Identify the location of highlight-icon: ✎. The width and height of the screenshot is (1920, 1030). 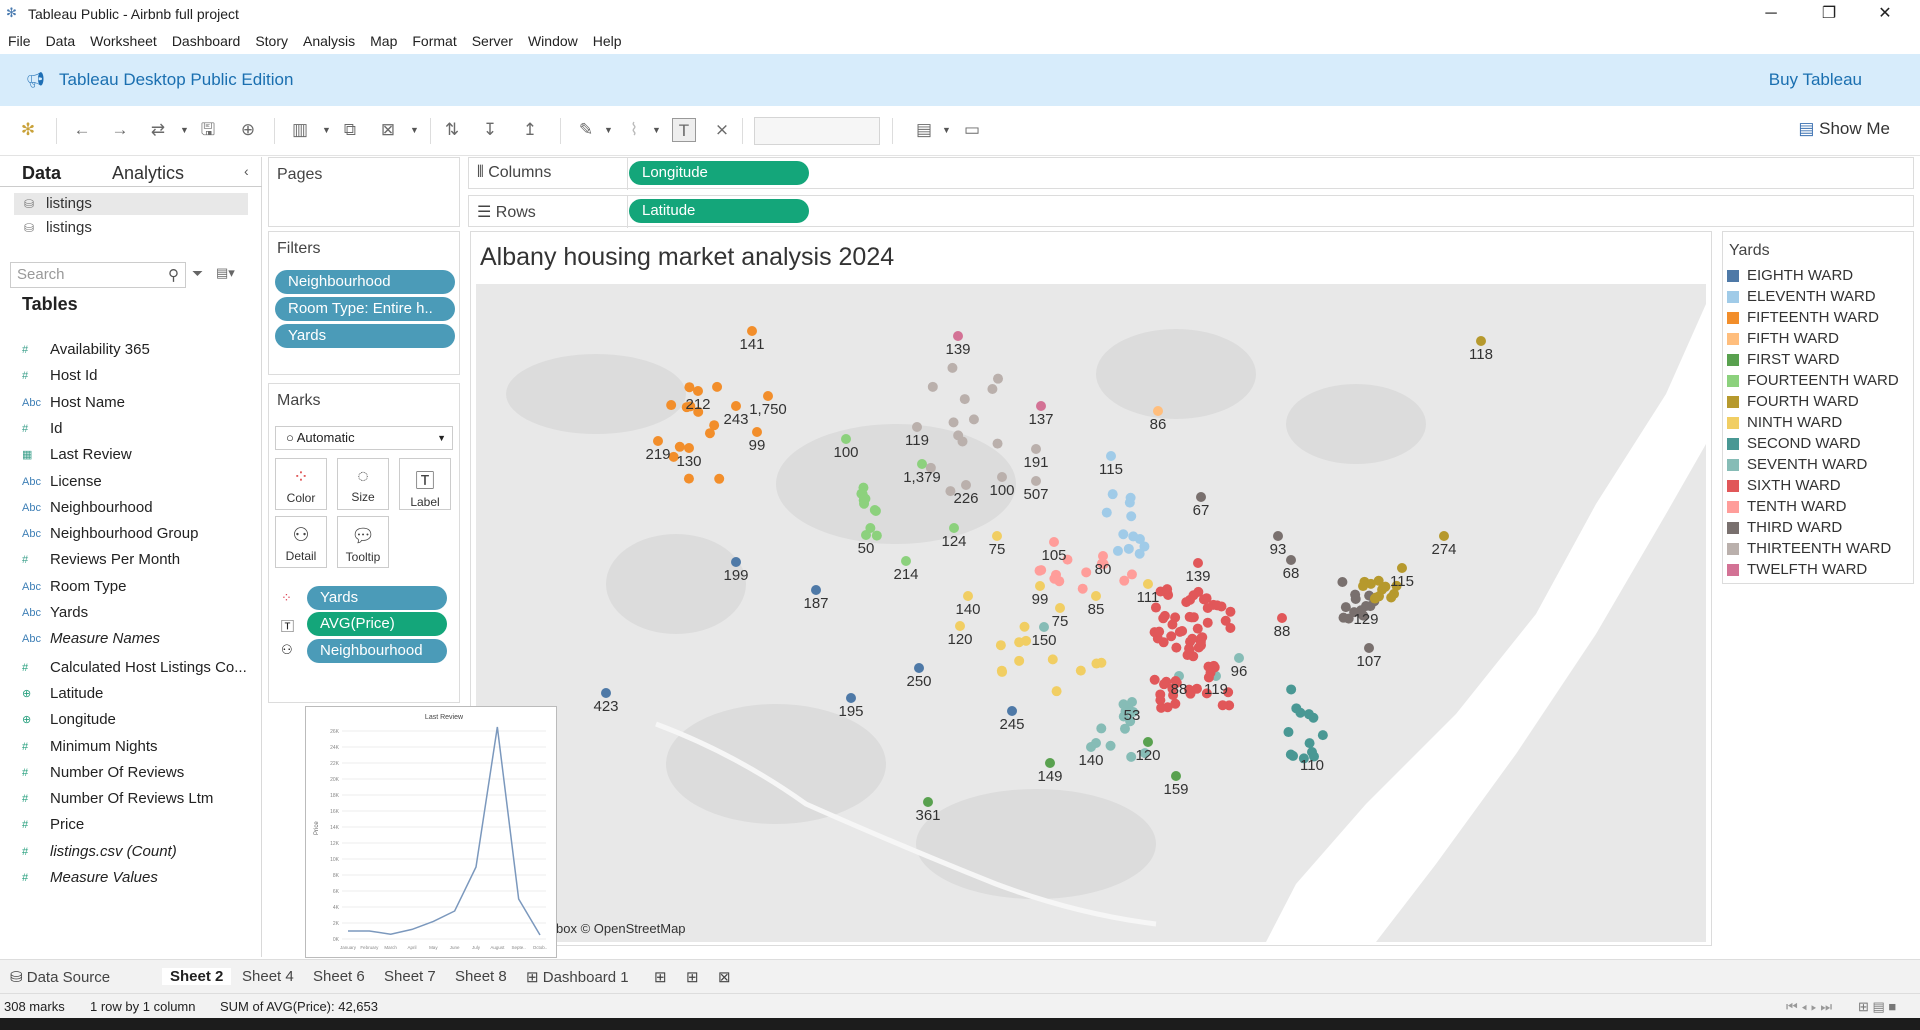
(586, 130).